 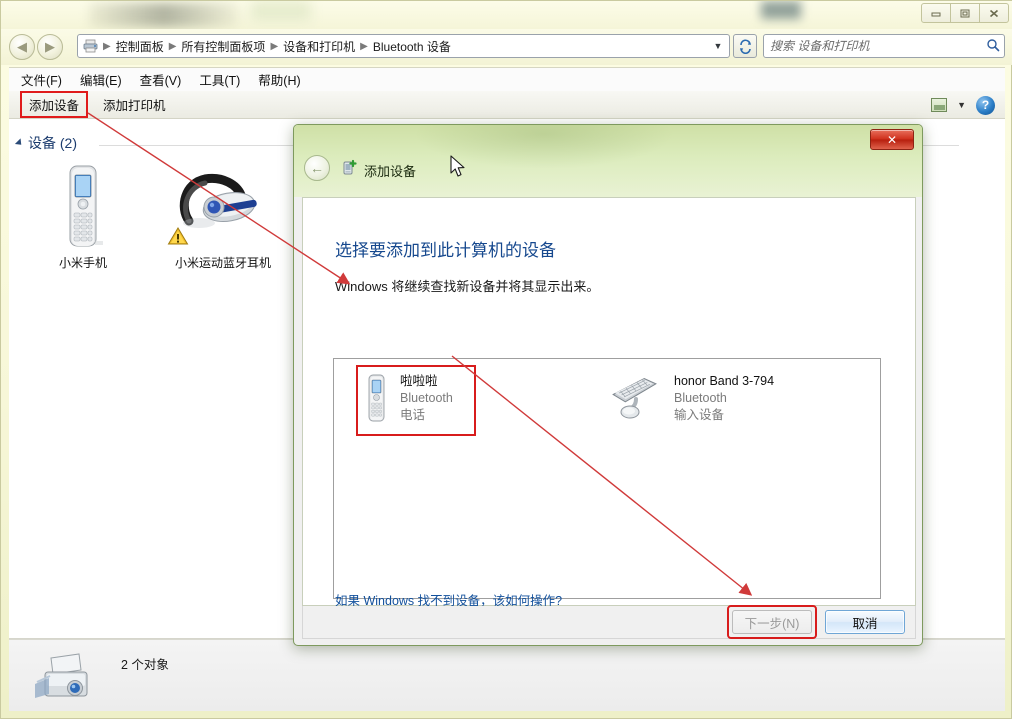 I want to click on command-bar-right: ▼ ?, so click(x=963, y=105).